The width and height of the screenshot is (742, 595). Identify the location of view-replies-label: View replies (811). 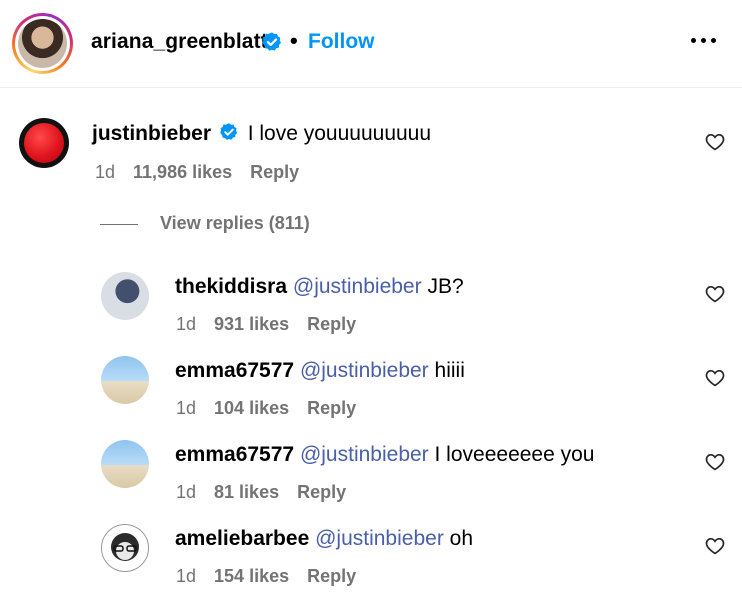
(235, 223).